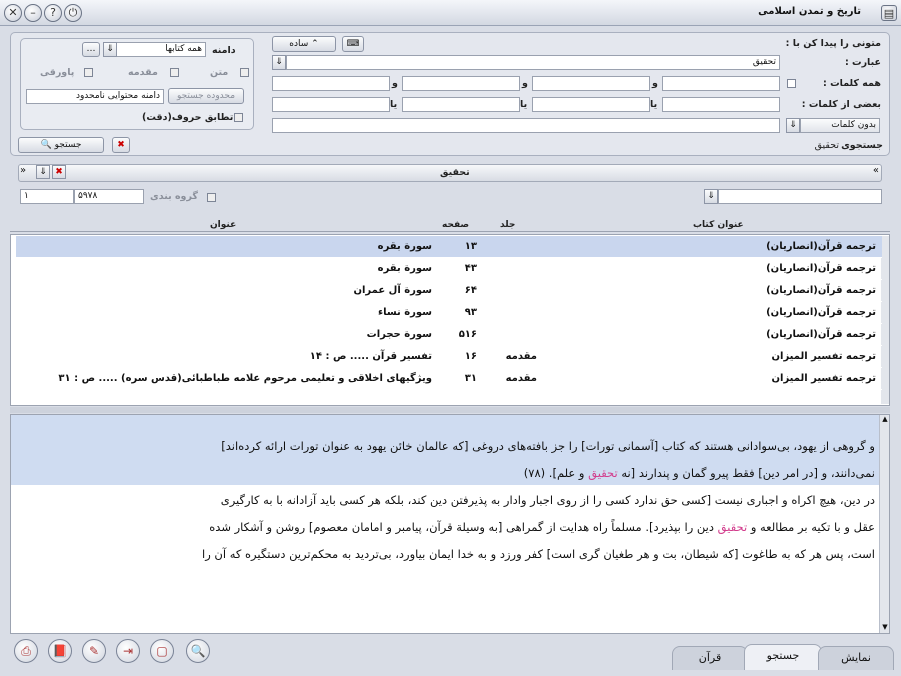  Describe the element at coordinates (60, 651) in the screenshot. I see `book-icon: 📕` at that location.